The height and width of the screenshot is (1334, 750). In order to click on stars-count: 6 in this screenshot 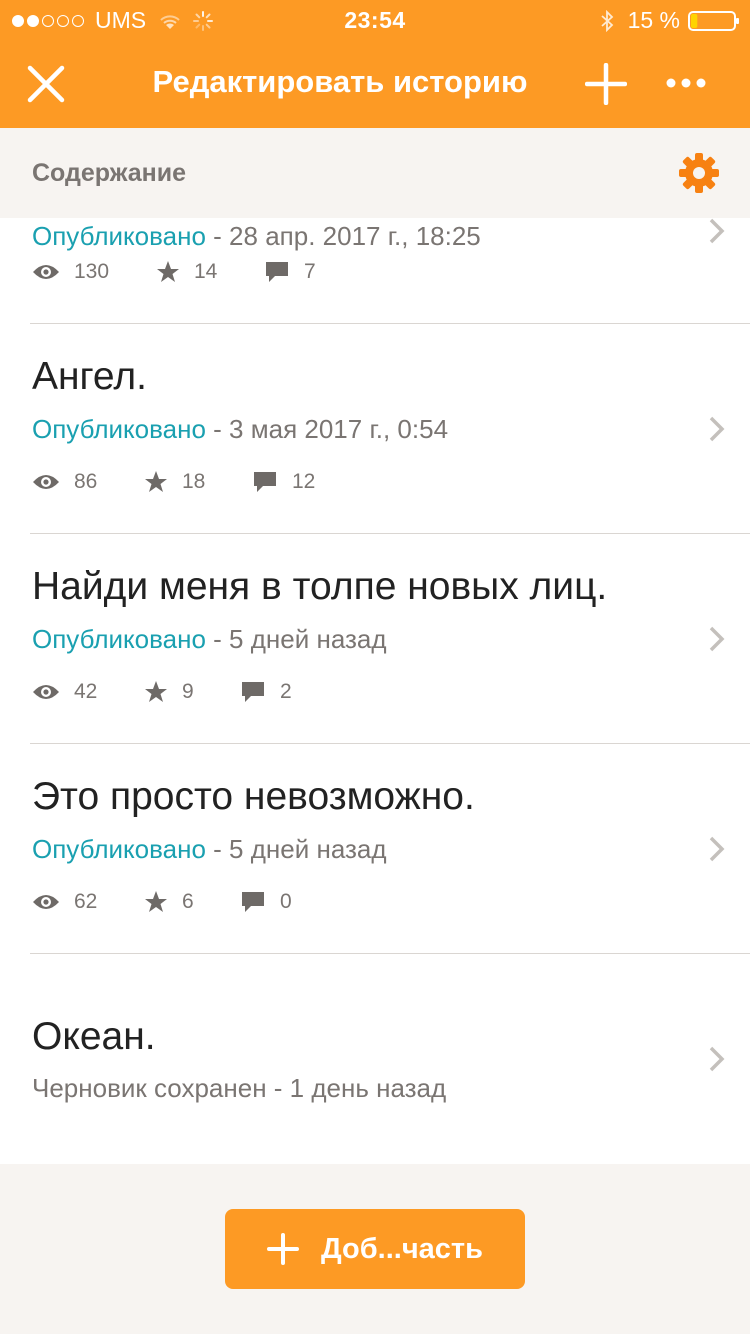, I will do `click(188, 901)`.